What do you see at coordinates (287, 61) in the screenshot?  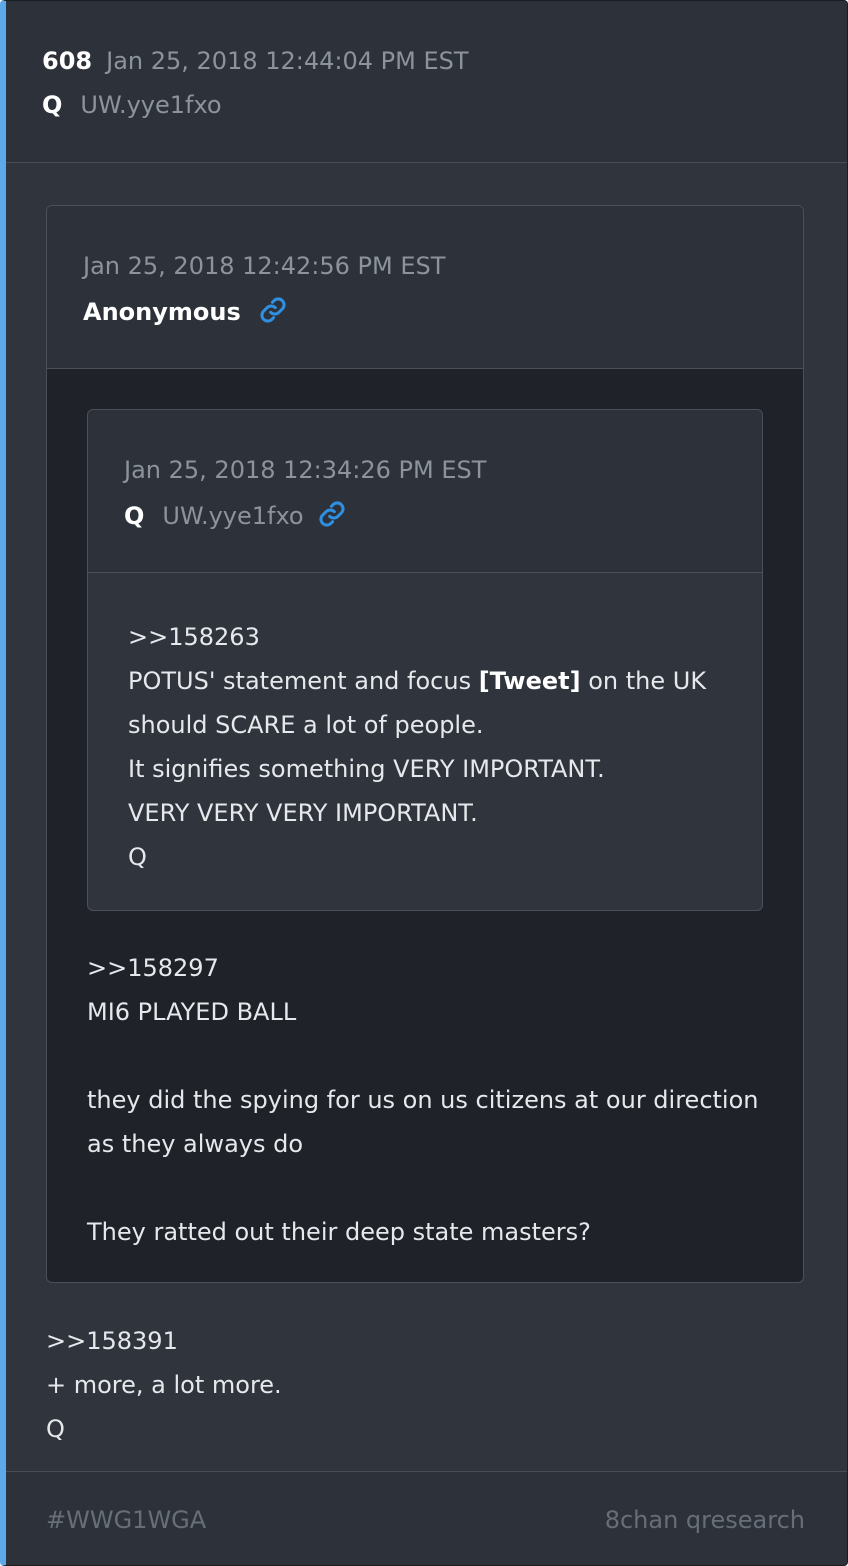 I see `post-timestamp: Jan 25, 2018 12:44:04 PM EST` at bounding box center [287, 61].